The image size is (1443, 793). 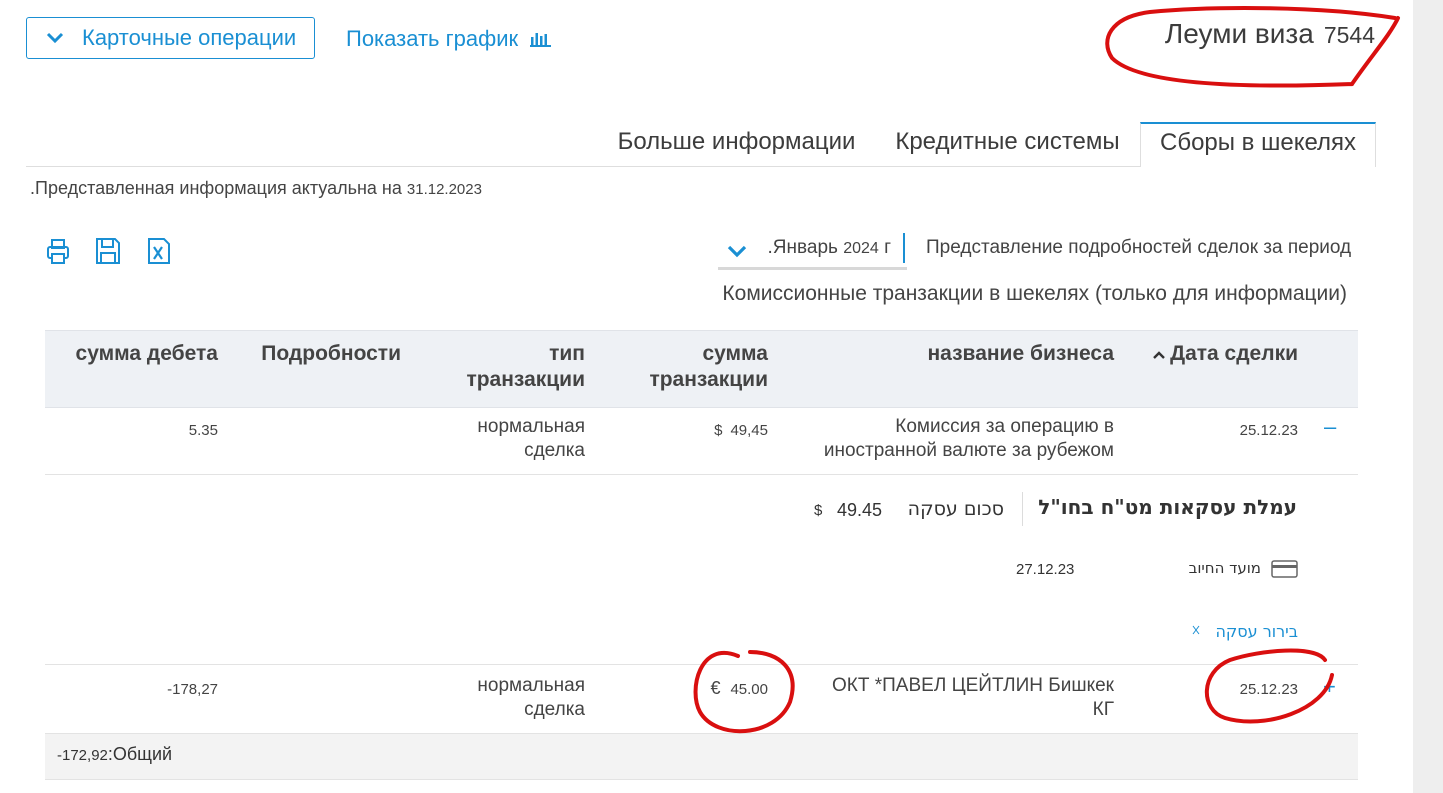 What do you see at coordinates (1167, 507) in the screenshot?
I see `detail-title: עמלת עסקאות מט"ח בחו"ל` at bounding box center [1167, 507].